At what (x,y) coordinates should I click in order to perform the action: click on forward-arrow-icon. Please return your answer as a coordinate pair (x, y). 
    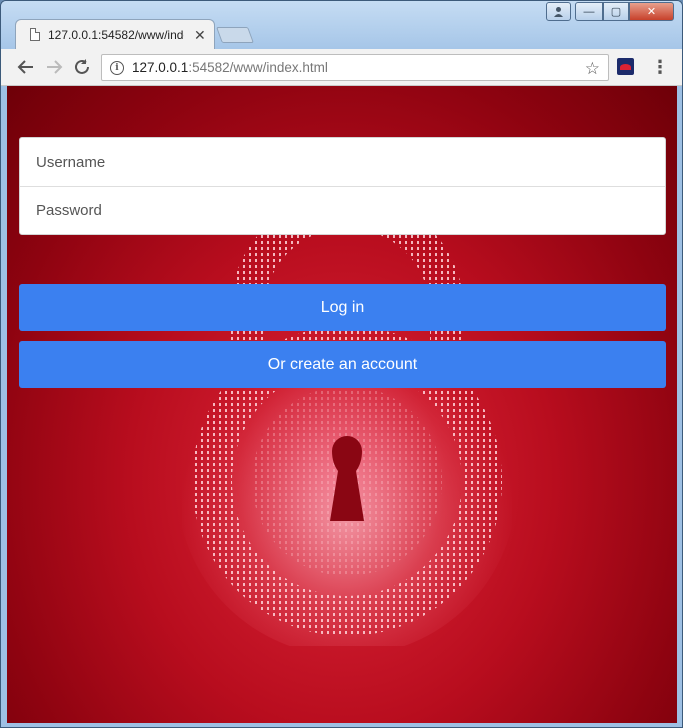
    Looking at the image, I should click on (54, 68).